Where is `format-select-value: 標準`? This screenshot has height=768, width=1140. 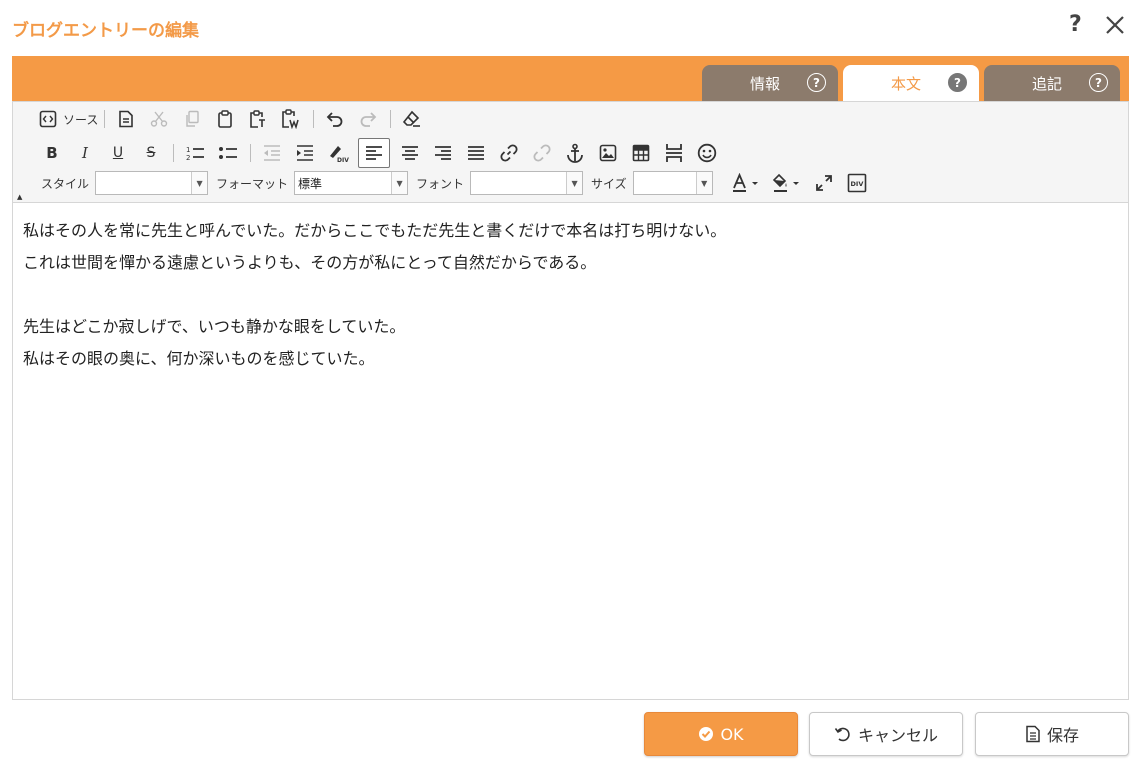
format-select-value: 標準 is located at coordinates (310, 183).